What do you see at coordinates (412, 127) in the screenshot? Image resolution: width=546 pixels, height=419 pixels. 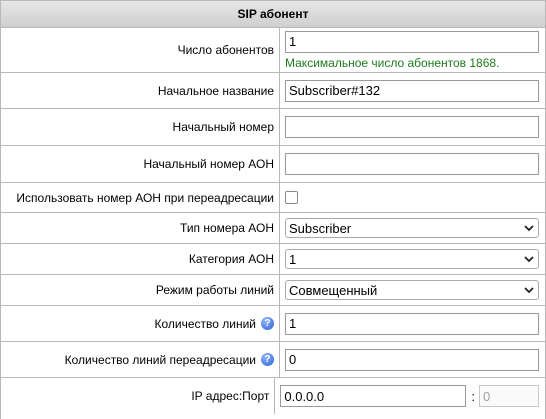 I see `start-number-input` at bounding box center [412, 127].